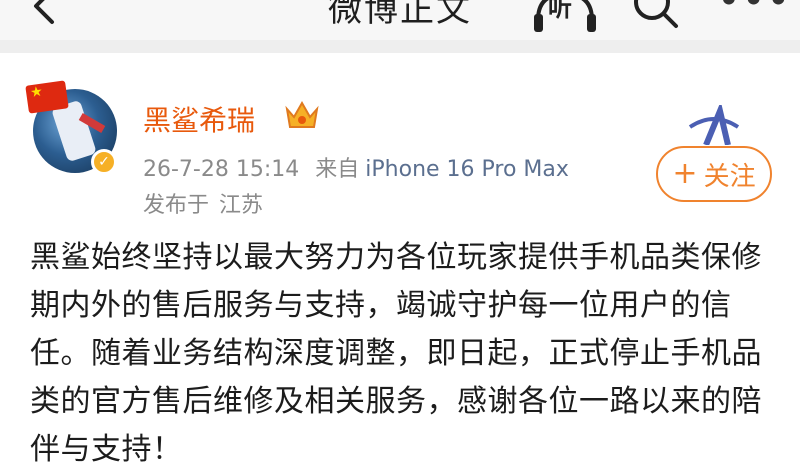 The image size is (800, 474). I want to click on device-source: iPhone 16 Pro Max, so click(467, 169).